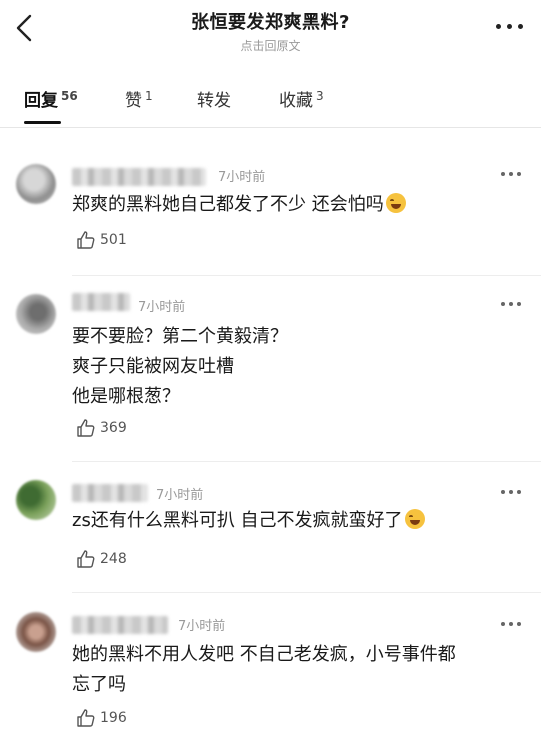  I want to click on tab-reposts: 转发, so click(214, 98).